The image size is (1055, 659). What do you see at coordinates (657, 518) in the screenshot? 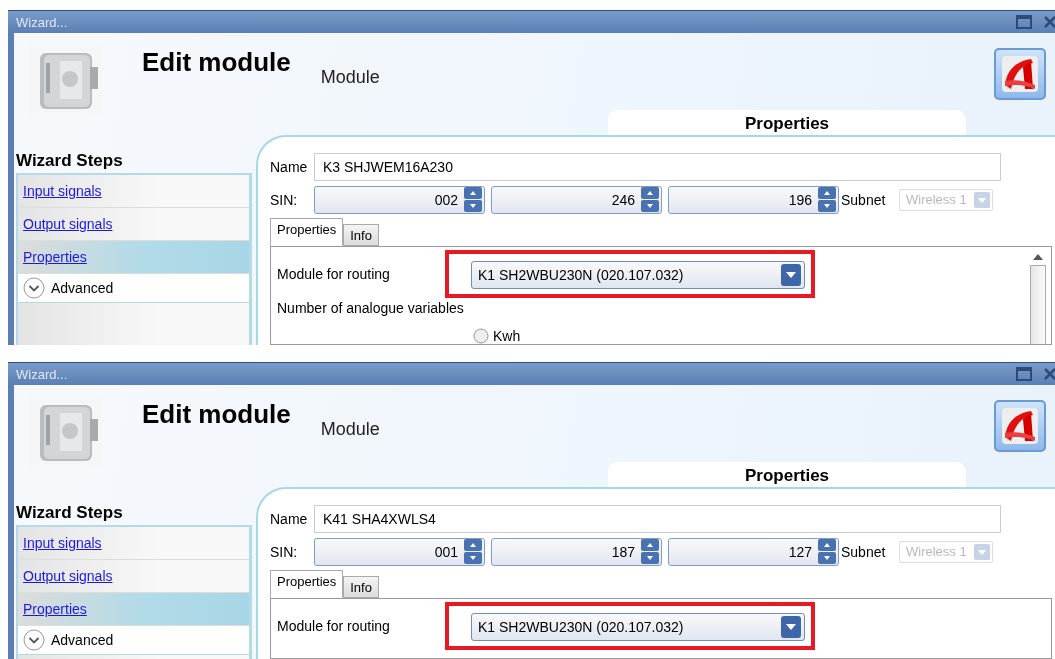
I see `name-field: K41 SHA4XWLS4` at bounding box center [657, 518].